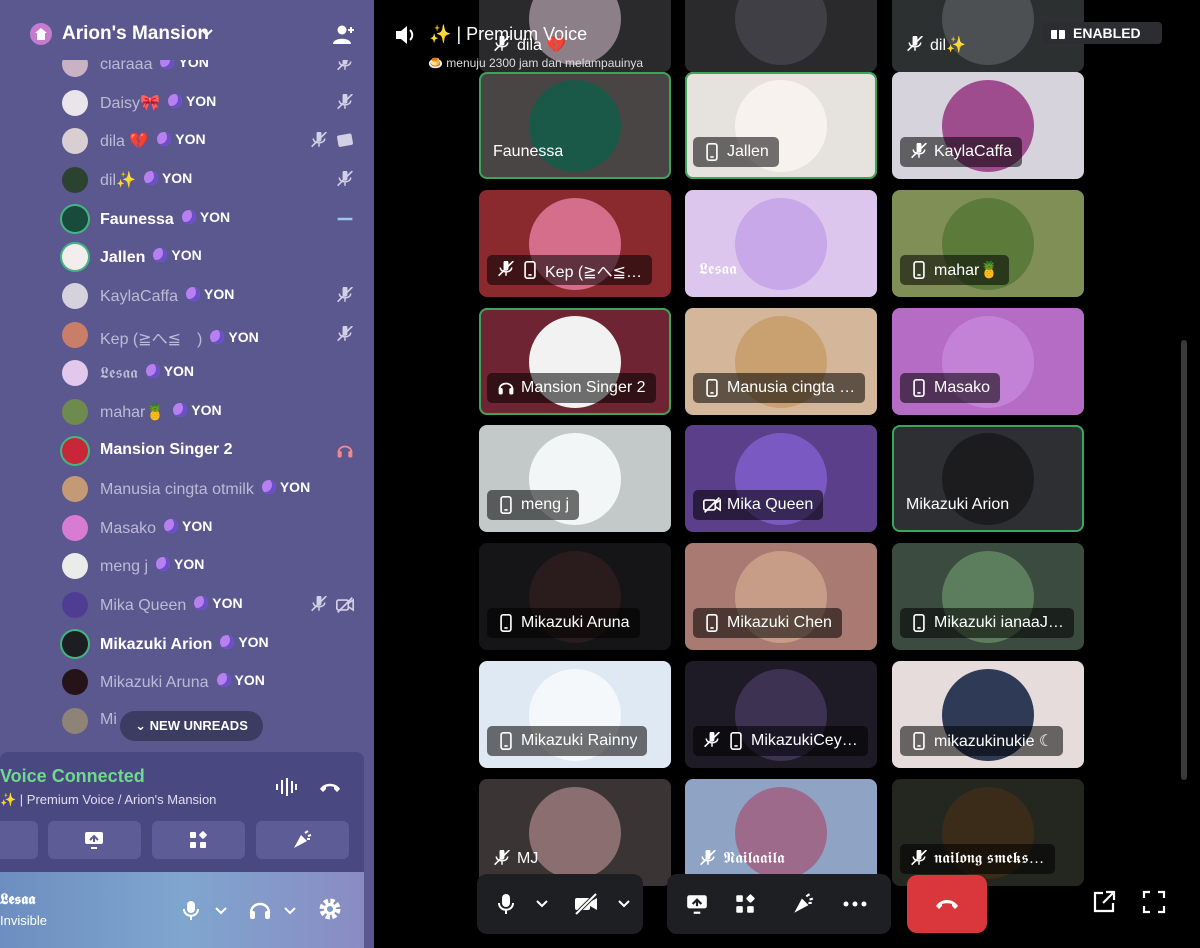  I want to click on member-row: Kep (≧へ≦ ) YON, so click(212, 335).